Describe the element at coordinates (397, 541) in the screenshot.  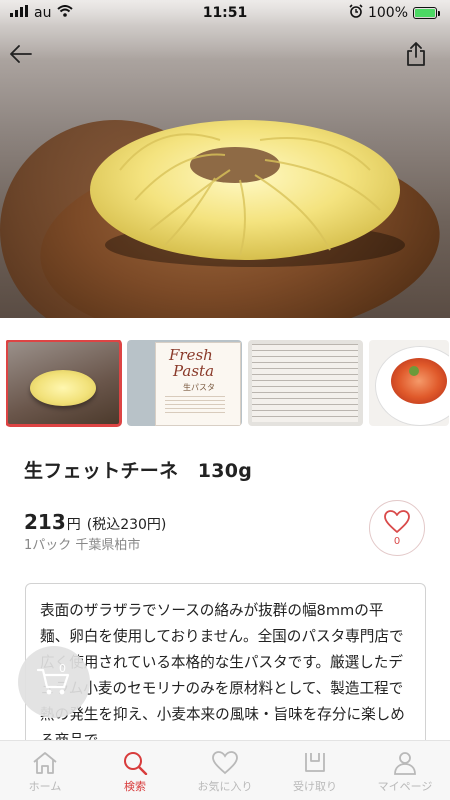
I see `favorite-count: 0` at that location.